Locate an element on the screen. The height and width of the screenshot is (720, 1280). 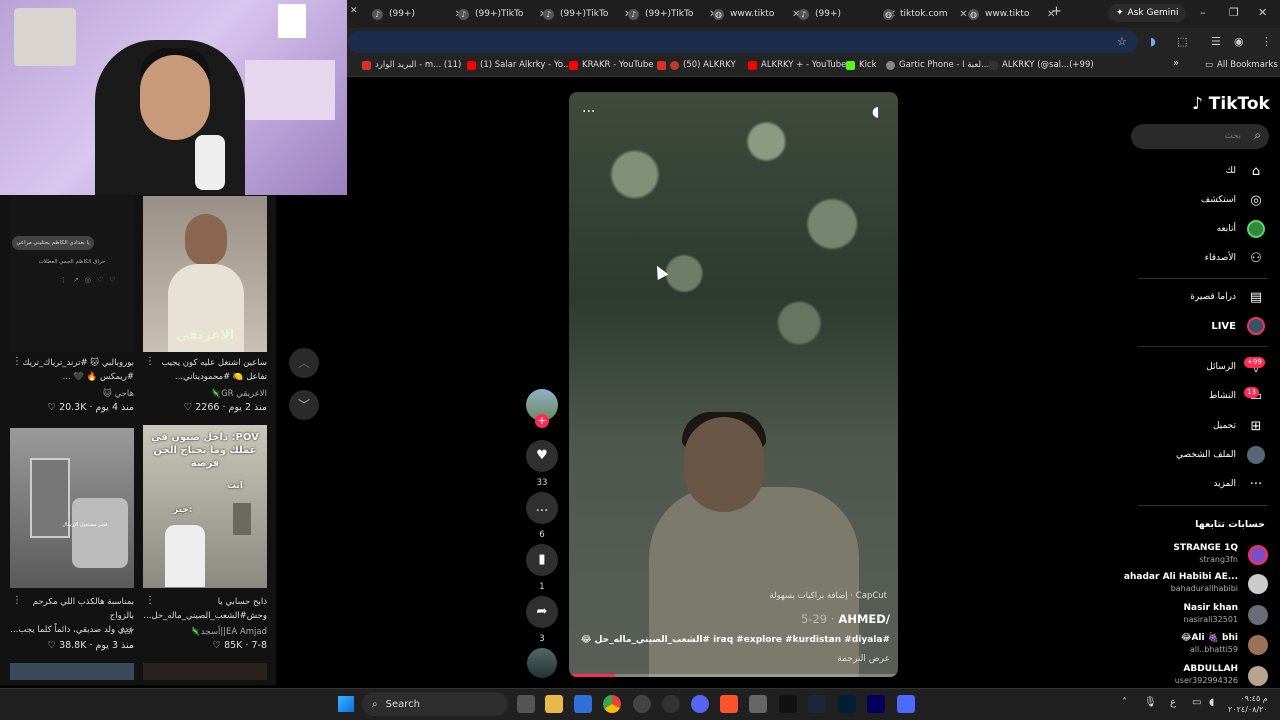
chrome-icon is located at coordinates (612, 704).